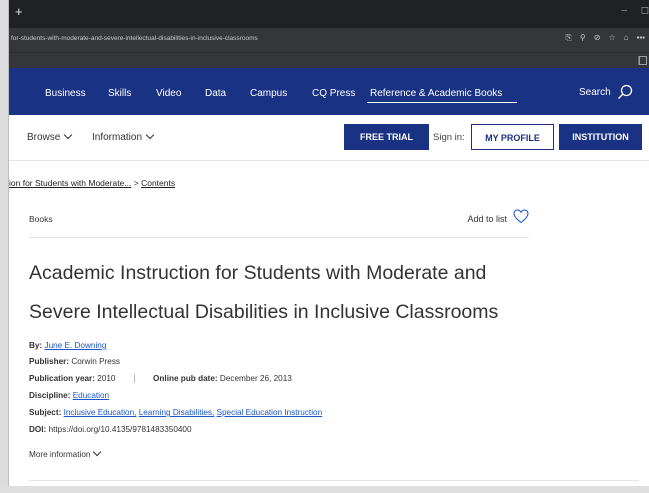 The width and height of the screenshot is (649, 493). I want to click on content-type-row: Books Add to list, so click(279, 221).